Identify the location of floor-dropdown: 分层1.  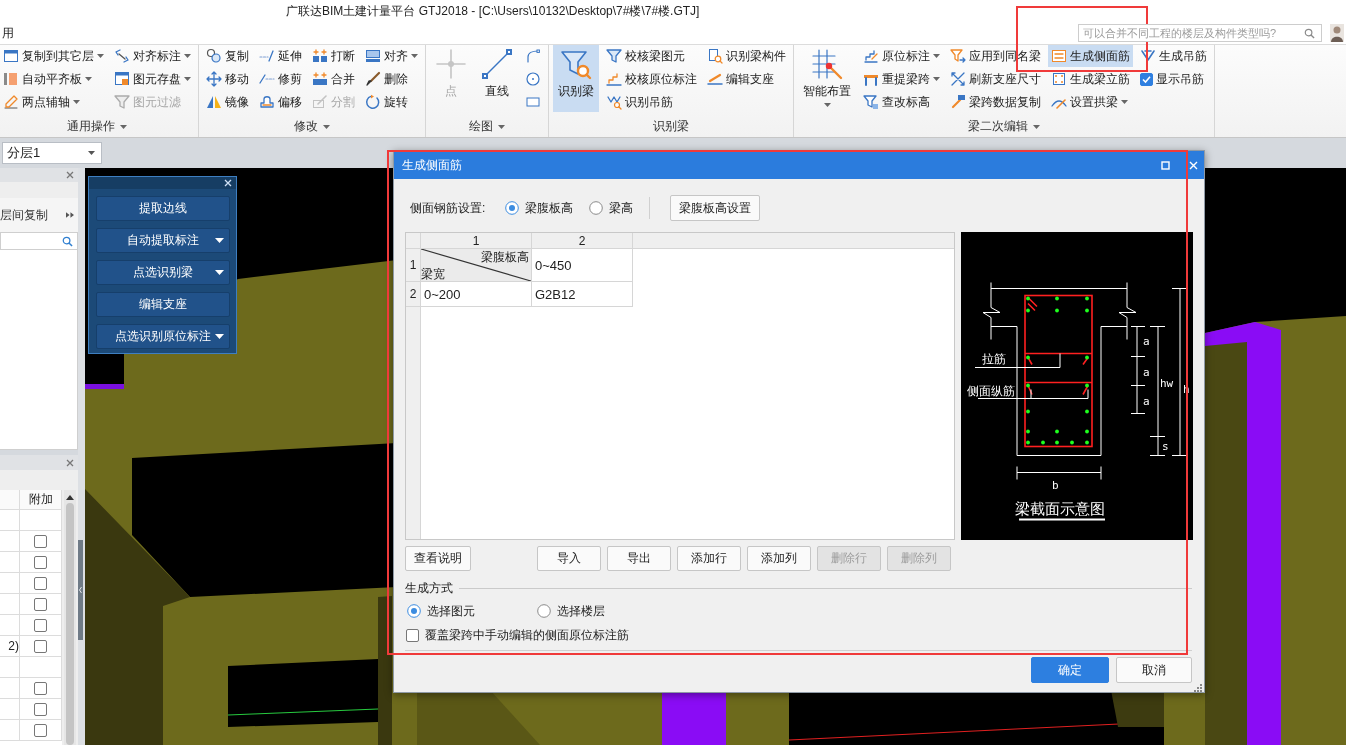
(52, 153).